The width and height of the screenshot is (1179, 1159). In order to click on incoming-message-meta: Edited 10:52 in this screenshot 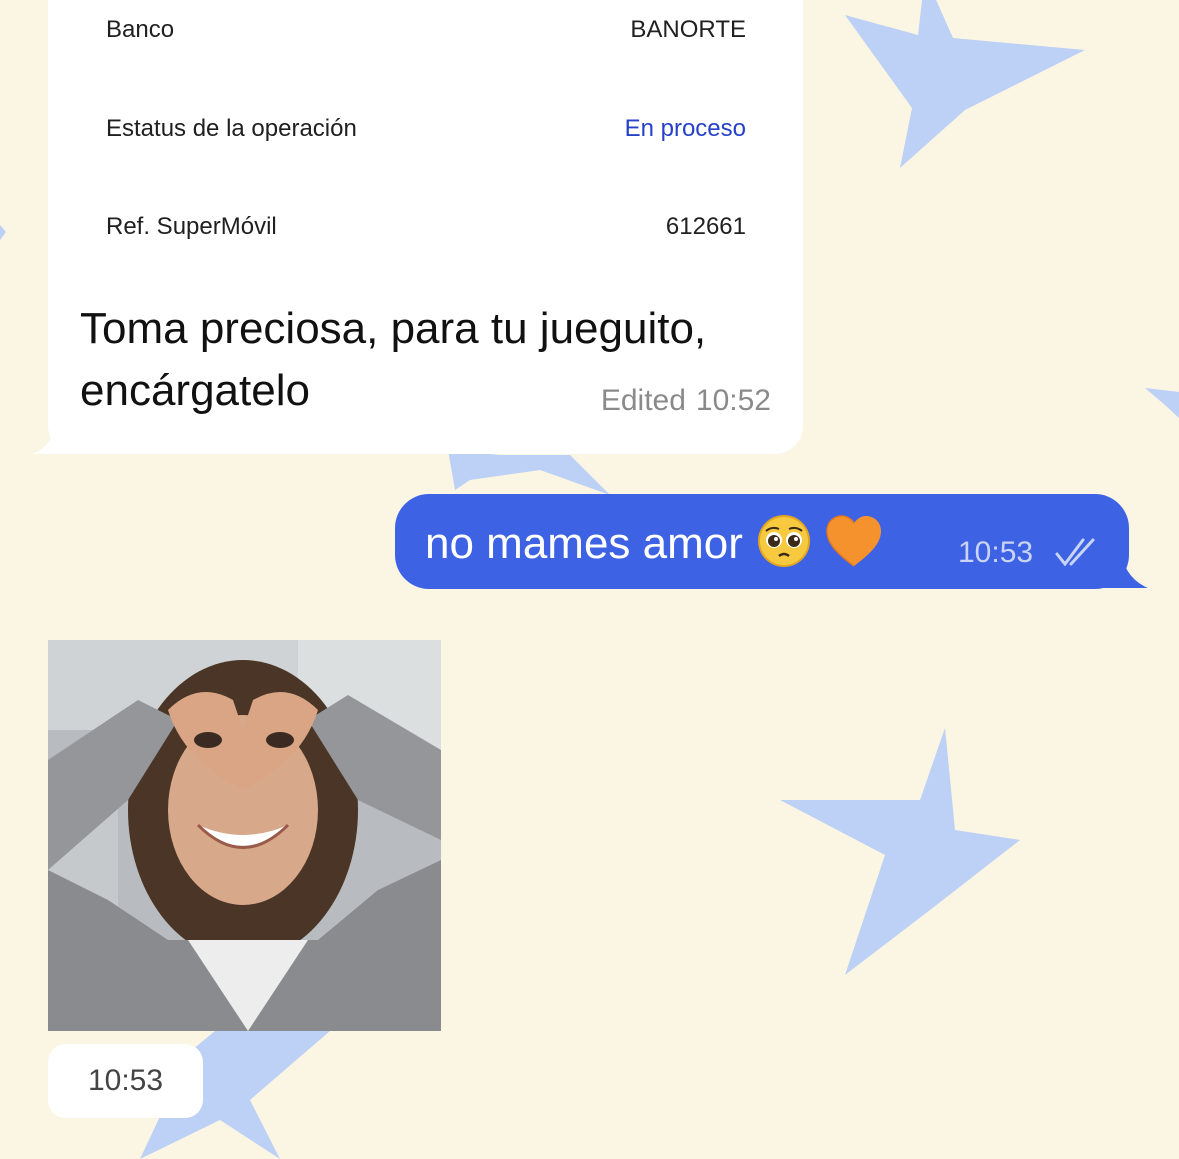, I will do `click(681, 401)`.